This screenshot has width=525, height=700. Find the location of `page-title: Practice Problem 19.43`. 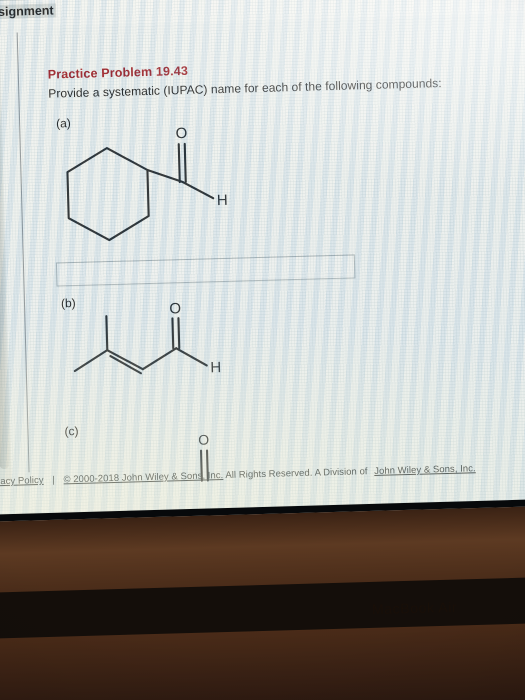

page-title: Practice Problem 19.43 is located at coordinates (118, 72).